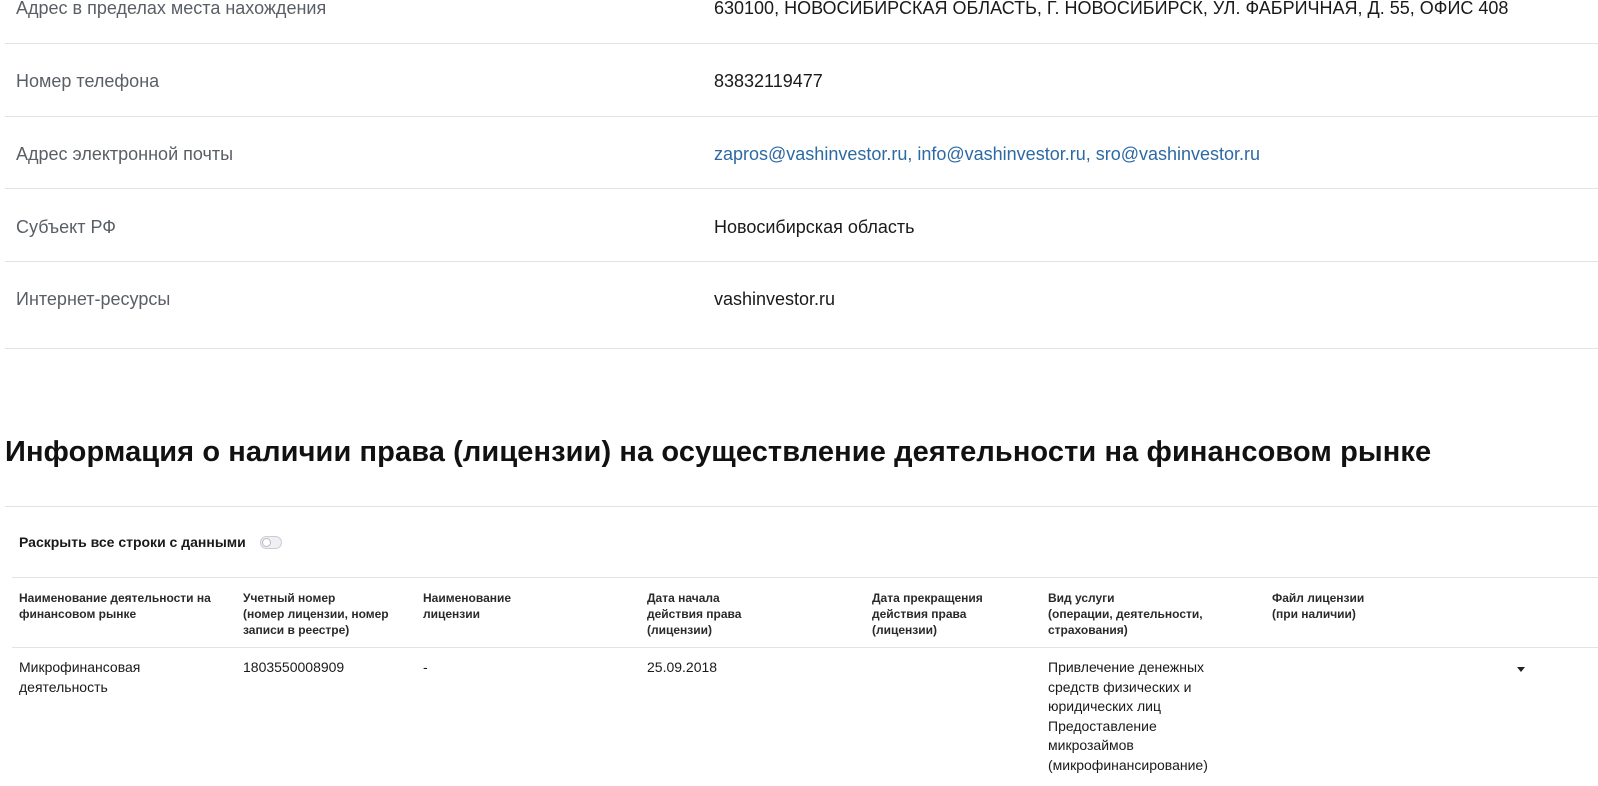 The width and height of the screenshot is (1598, 786). What do you see at coordinates (1318, 598) in the screenshot?
I see `header-line: Файл лицензии` at bounding box center [1318, 598].